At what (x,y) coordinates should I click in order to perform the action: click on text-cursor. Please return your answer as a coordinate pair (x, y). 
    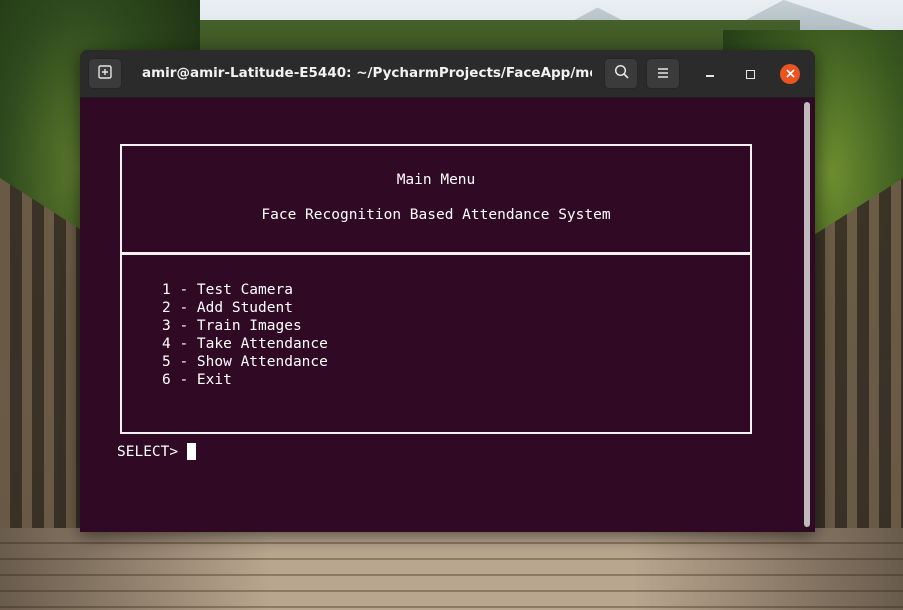
    Looking at the image, I should click on (192, 451).